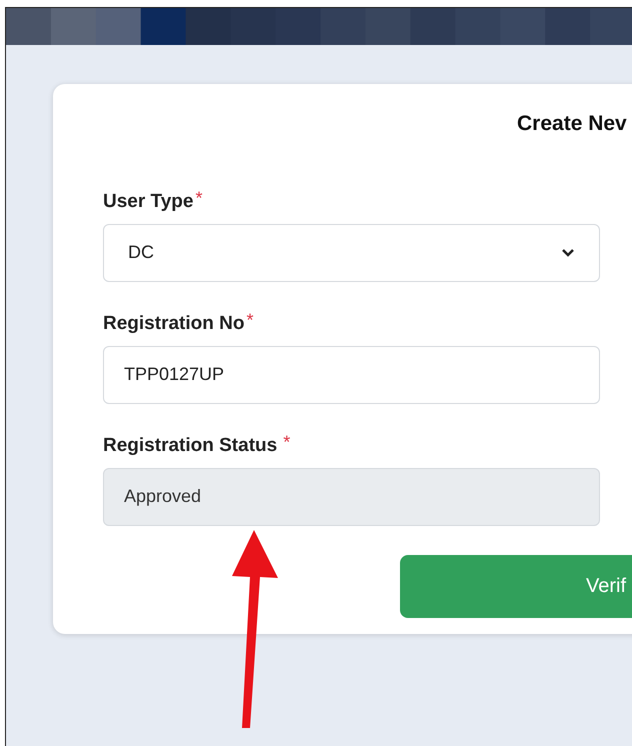 The width and height of the screenshot is (632, 746). Describe the element at coordinates (148, 202) in the screenshot. I see `field-label: User Type` at that location.